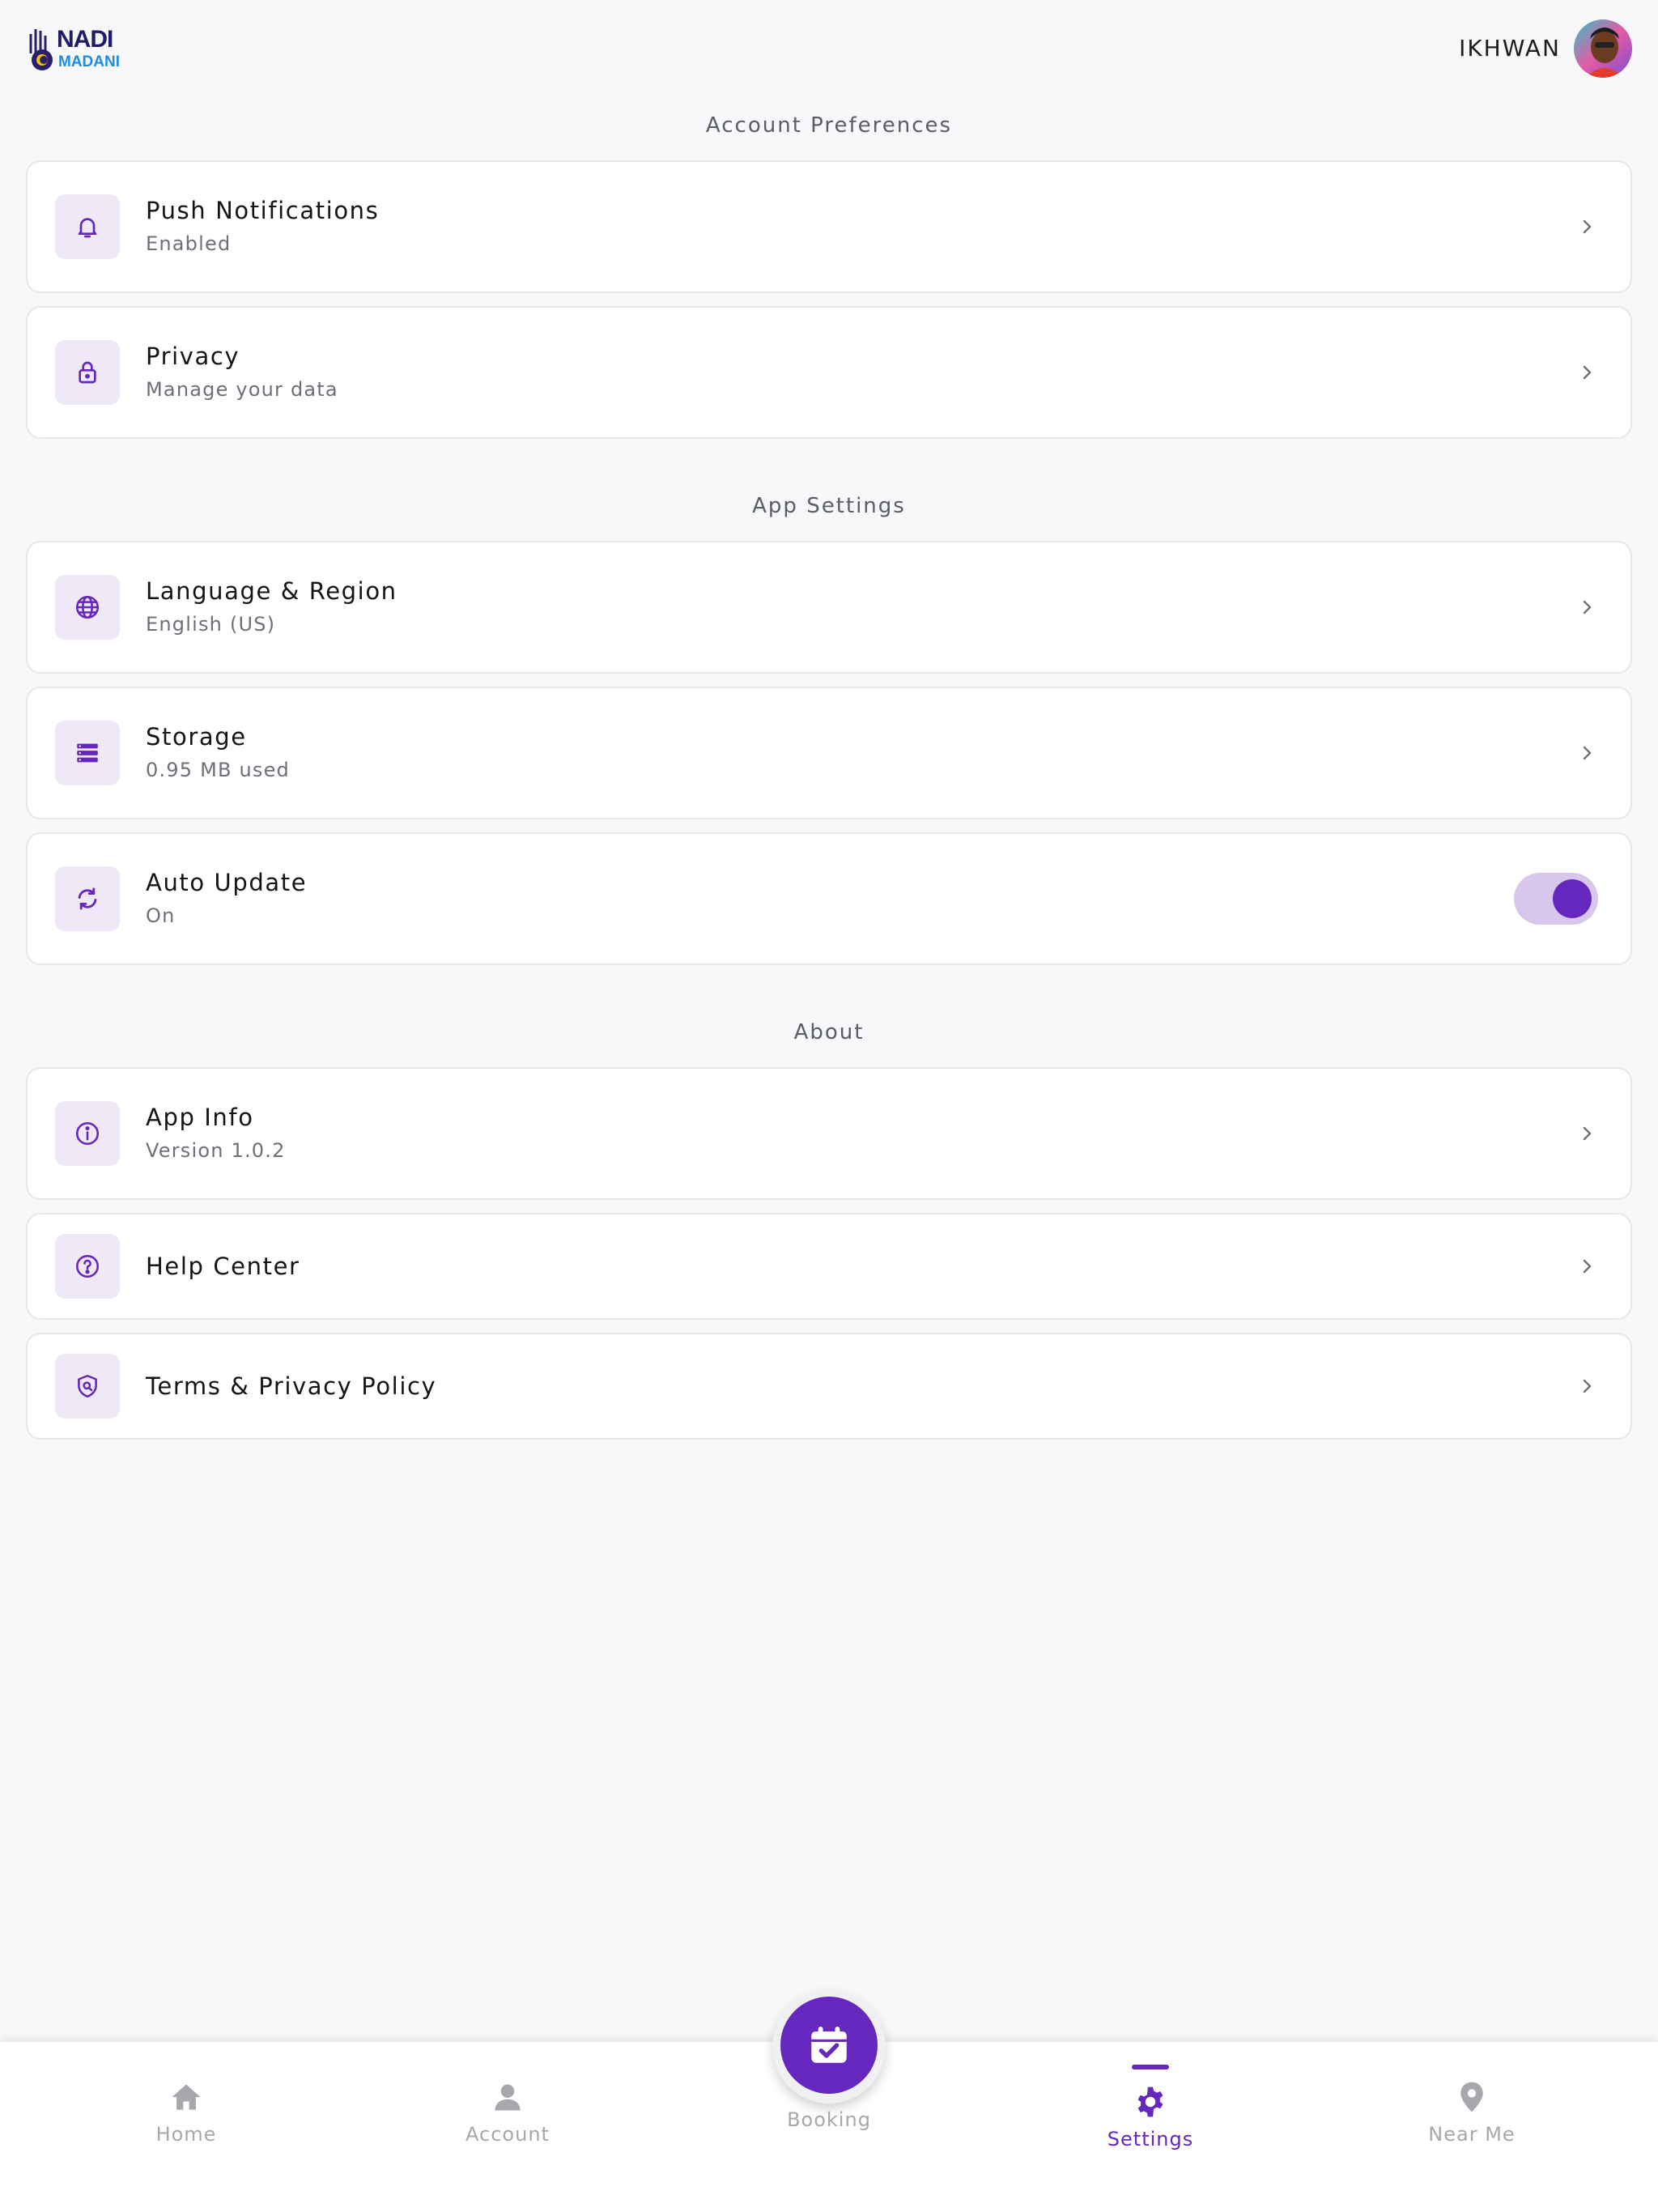 Image resolution: width=1658 pixels, height=2212 pixels. What do you see at coordinates (85, 39) in the screenshot?
I see `logo-text-top: NADI` at bounding box center [85, 39].